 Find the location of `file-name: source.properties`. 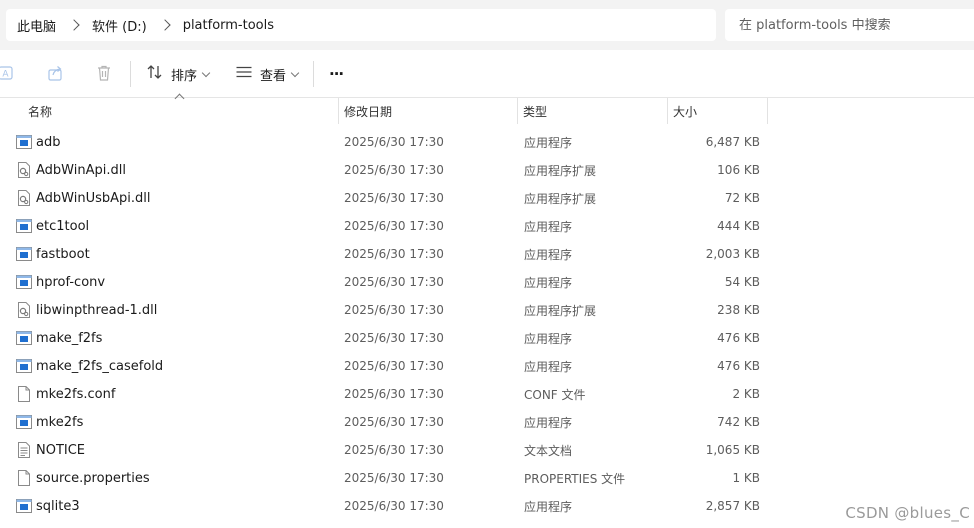

file-name: source.properties is located at coordinates (93, 478).